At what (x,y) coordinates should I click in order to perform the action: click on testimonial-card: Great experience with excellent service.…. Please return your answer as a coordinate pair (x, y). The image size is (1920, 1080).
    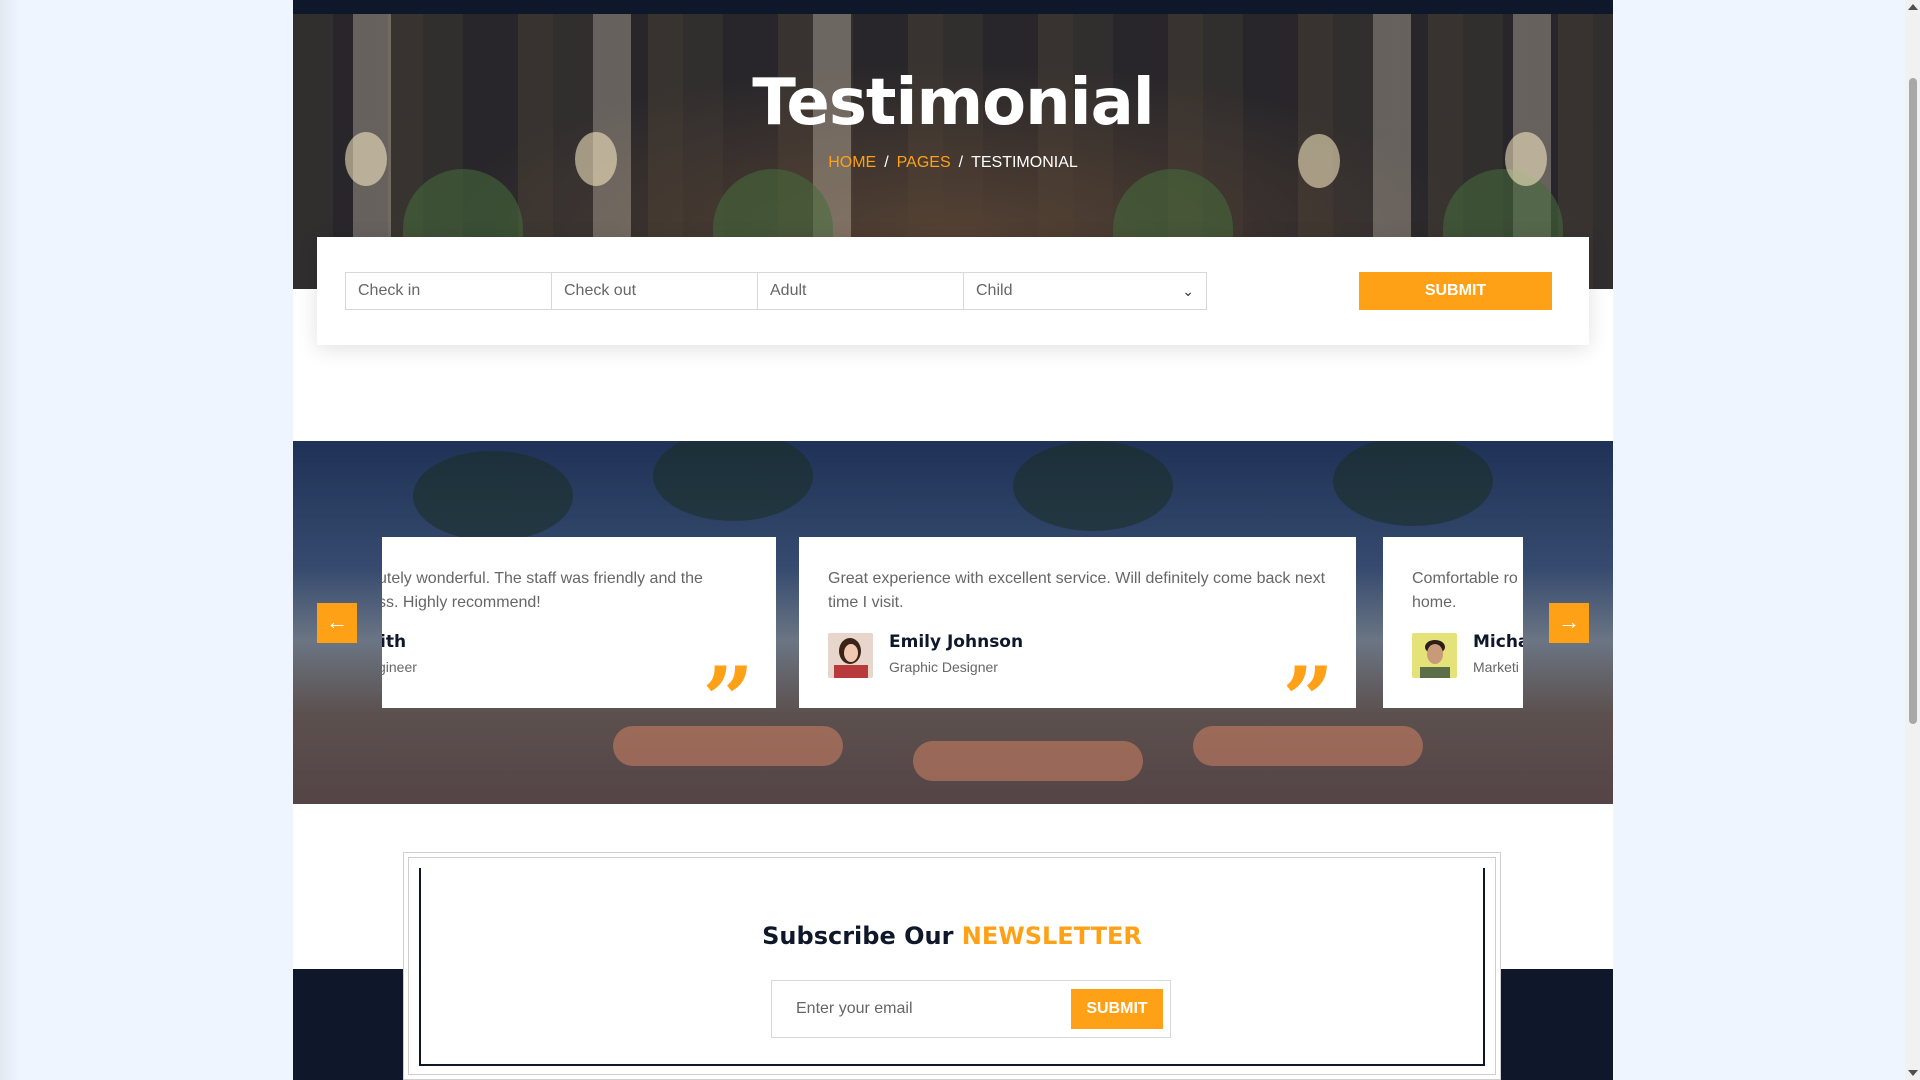
    Looking at the image, I should click on (1077, 622).